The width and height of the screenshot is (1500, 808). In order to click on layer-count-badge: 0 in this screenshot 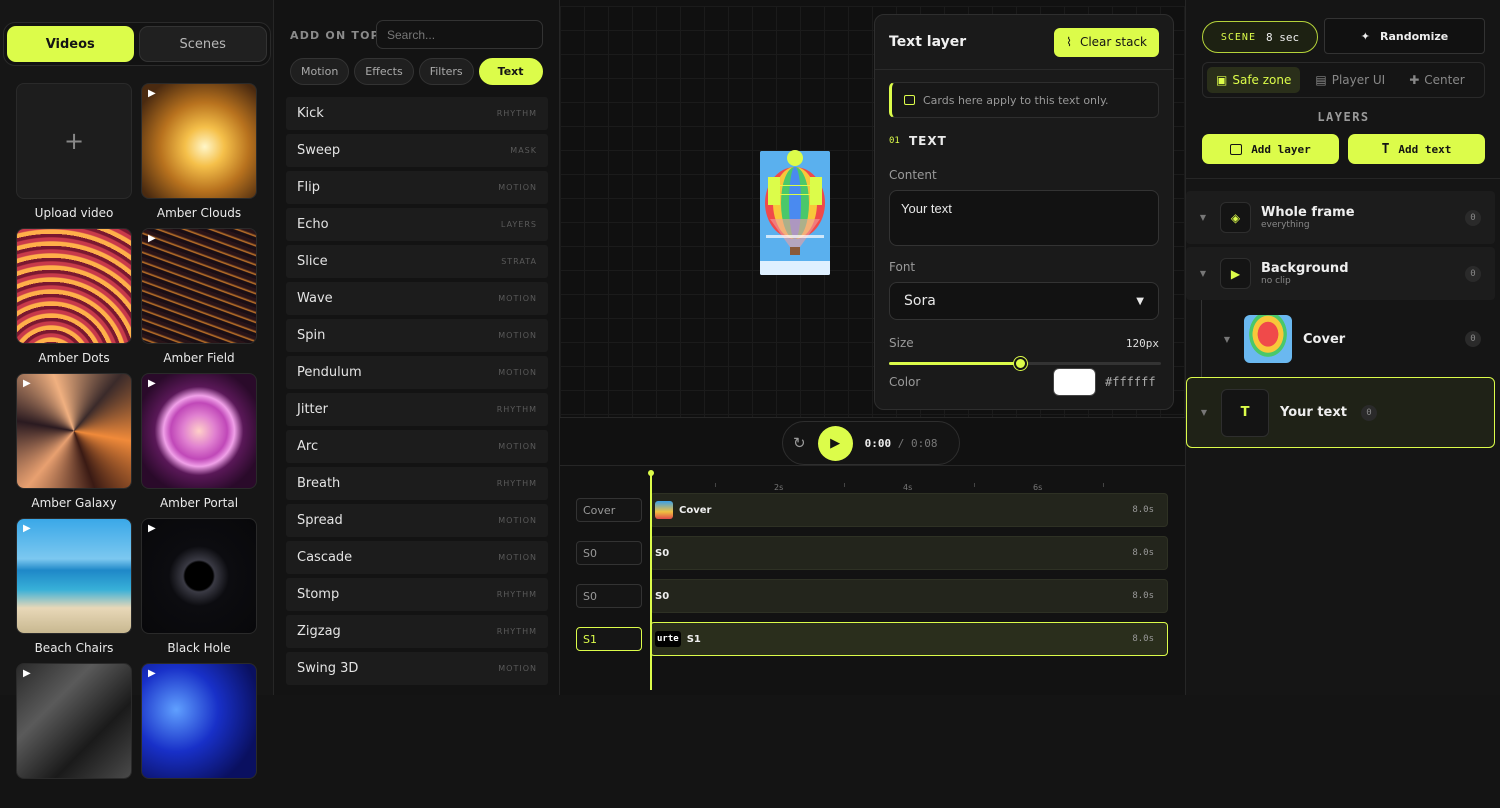, I will do `click(1473, 274)`.